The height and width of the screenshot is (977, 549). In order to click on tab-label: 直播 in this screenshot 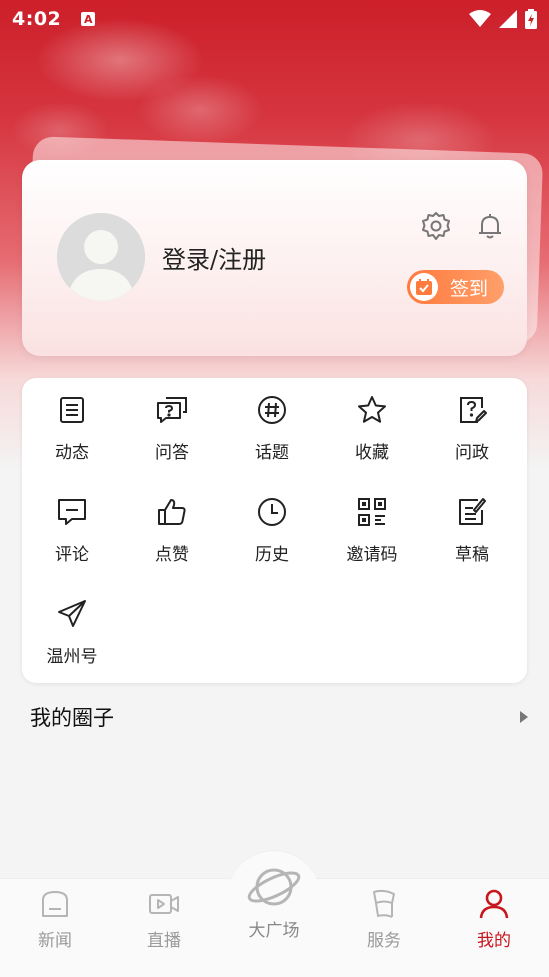, I will do `click(164, 941)`.